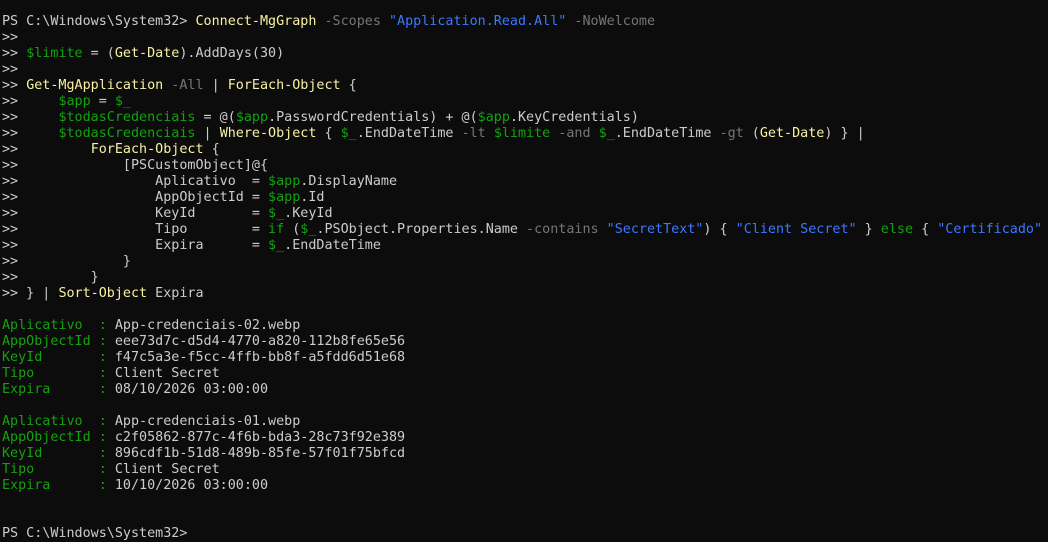 The image size is (1048, 542). Describe the element at coordinates (135, 197) in the screenshot. I see `console-text-segment: >> AppObjectId =` at that location.